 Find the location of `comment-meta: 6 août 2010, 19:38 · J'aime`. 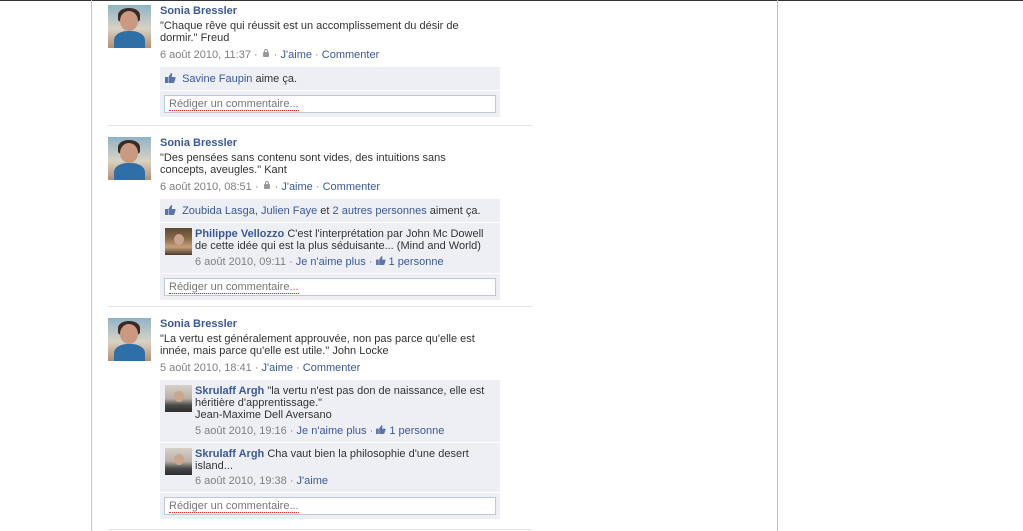

comment-meta: 6 août 2010, 19:38 · J'aime is located at coordinates (261, 481).